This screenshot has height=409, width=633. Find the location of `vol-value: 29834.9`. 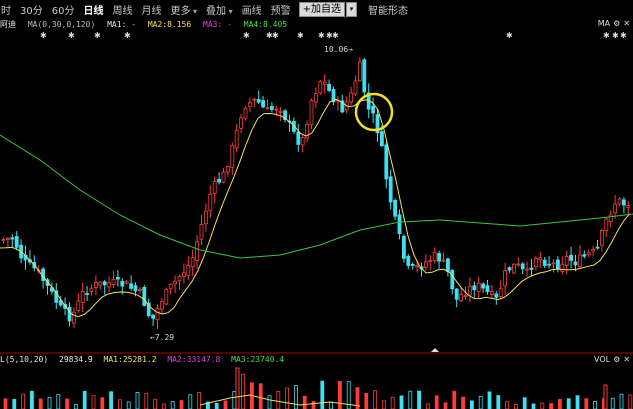

vol-value: 29834.9 is located at coordinates (76, 359).